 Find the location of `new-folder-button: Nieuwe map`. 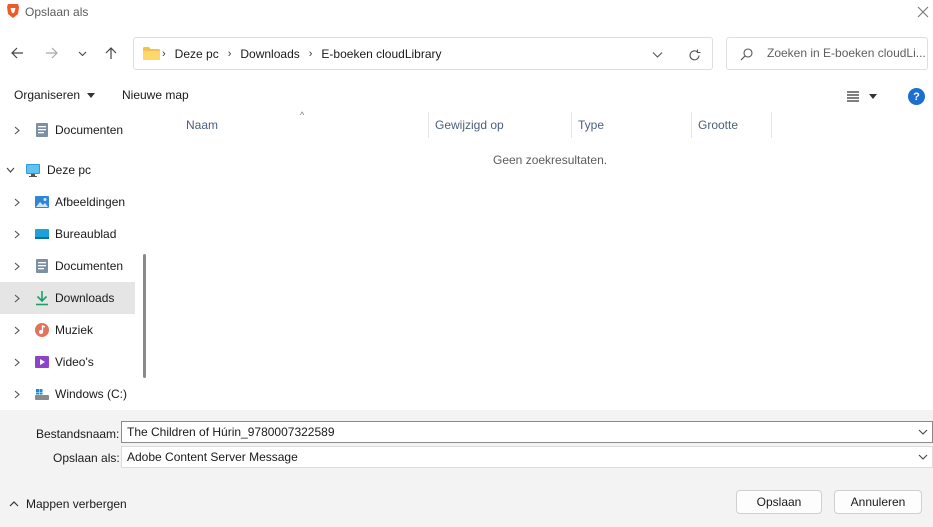

new-folder-button: Nieuwe map is located at coordinates (155, 95).